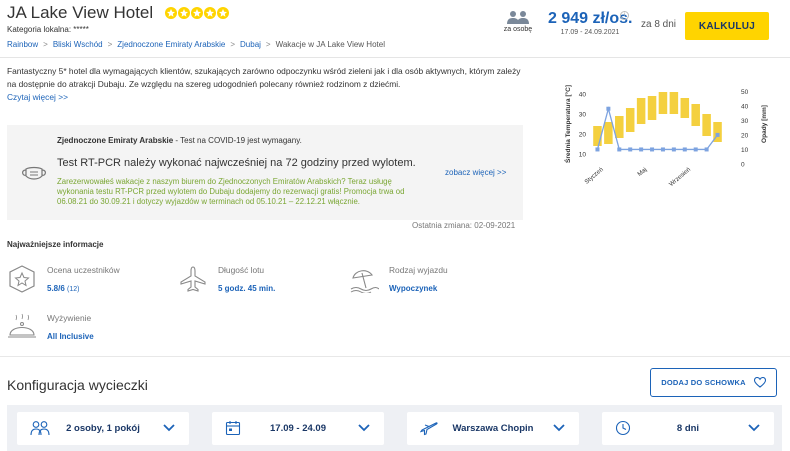  What do you see at coordinates (69, 318) in the screenshot?
I see `key-info-board-label: Wyżywienie` at bounding box center [69, 318].